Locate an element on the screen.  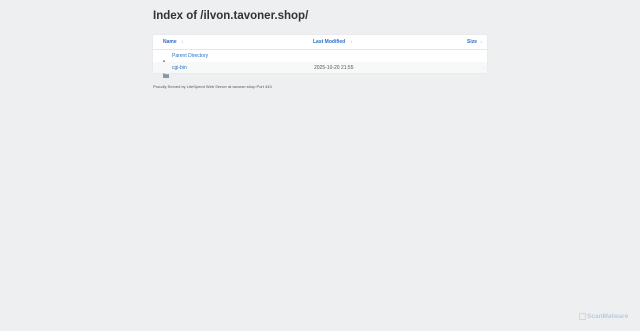
scanmalware-watermark: ScanMalware is located at coordinates (603, 316).